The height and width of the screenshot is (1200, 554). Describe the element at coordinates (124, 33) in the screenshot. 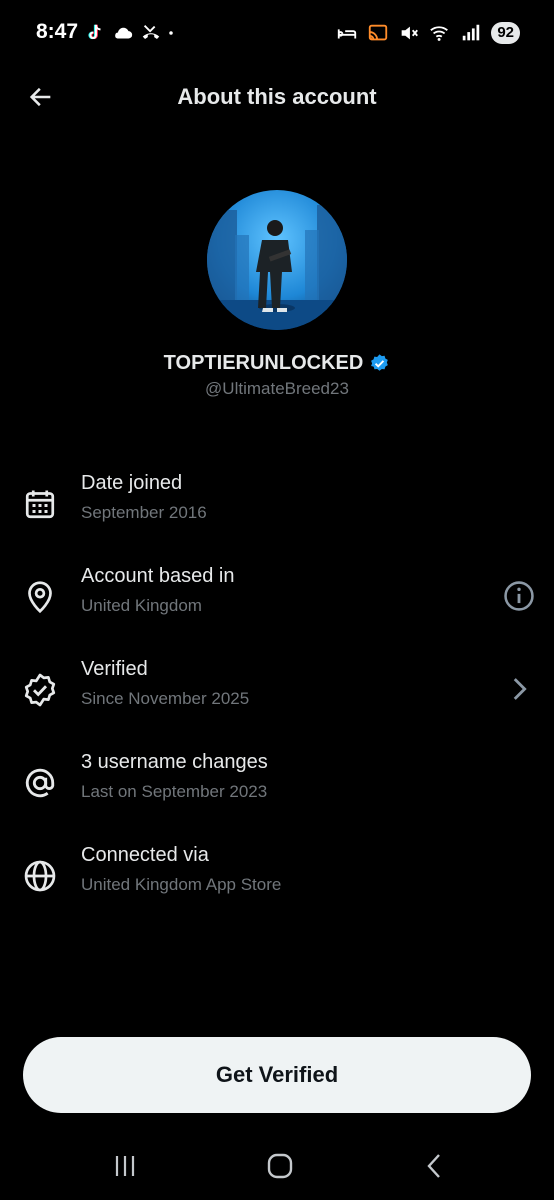

I see `cloud-icon` at that location.